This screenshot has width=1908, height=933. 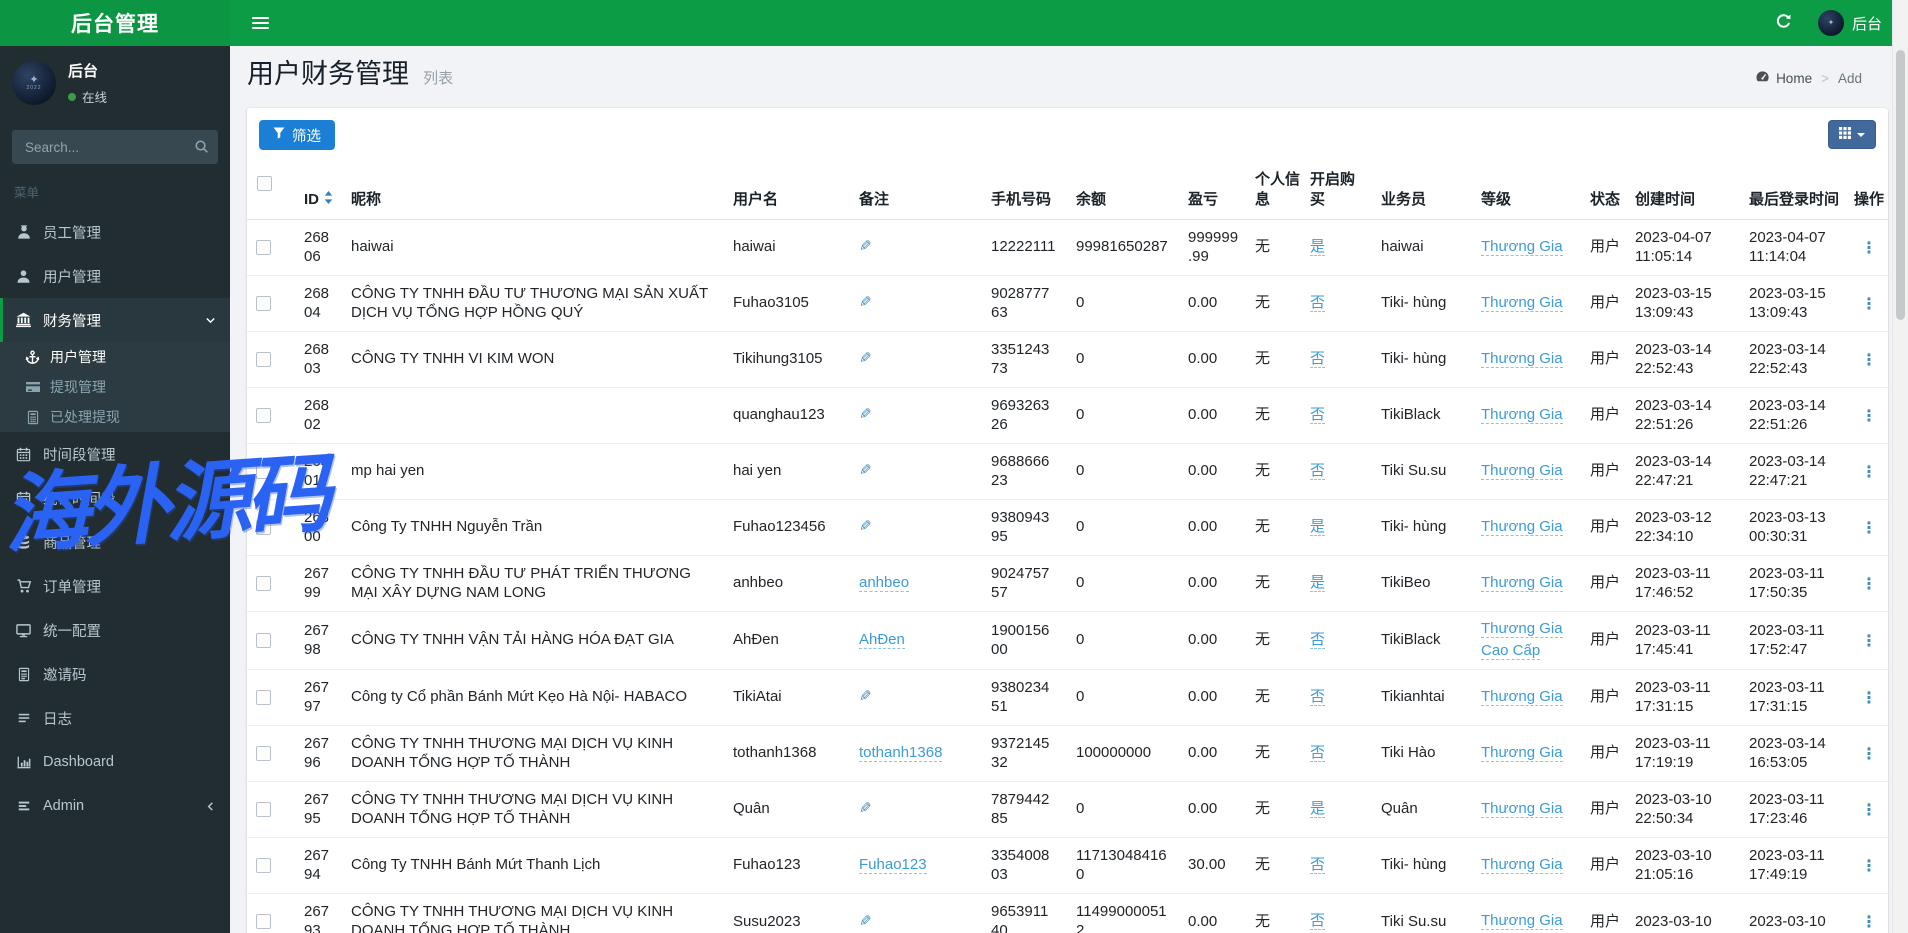 I want to click on profile-status: 在线, so click(x=87, y=96).